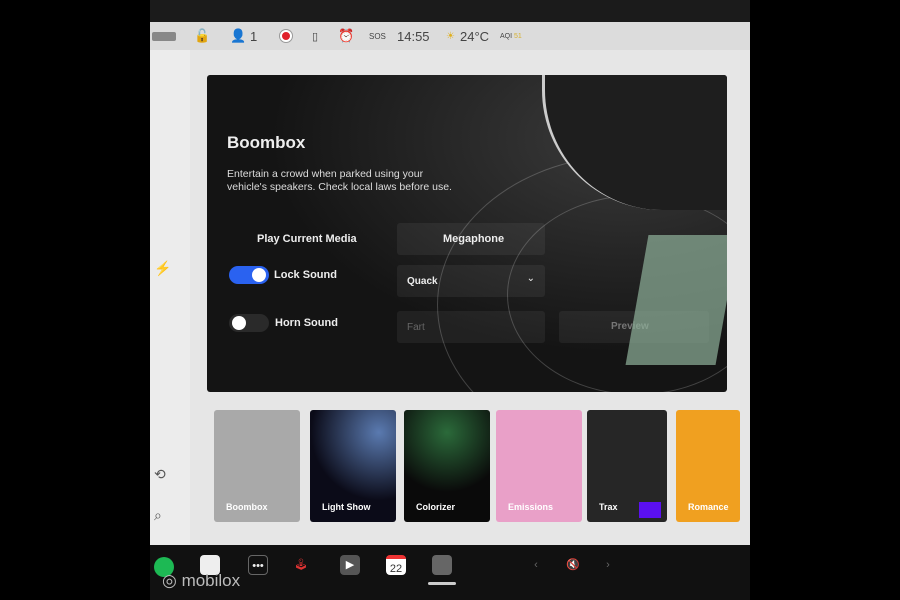 The height and width of the screenshot is (600, 900). What do you see at coordinates (539, 466) in the screenshot?
I see `tile-emissions: Emissions` at bounding box center [539, 466].